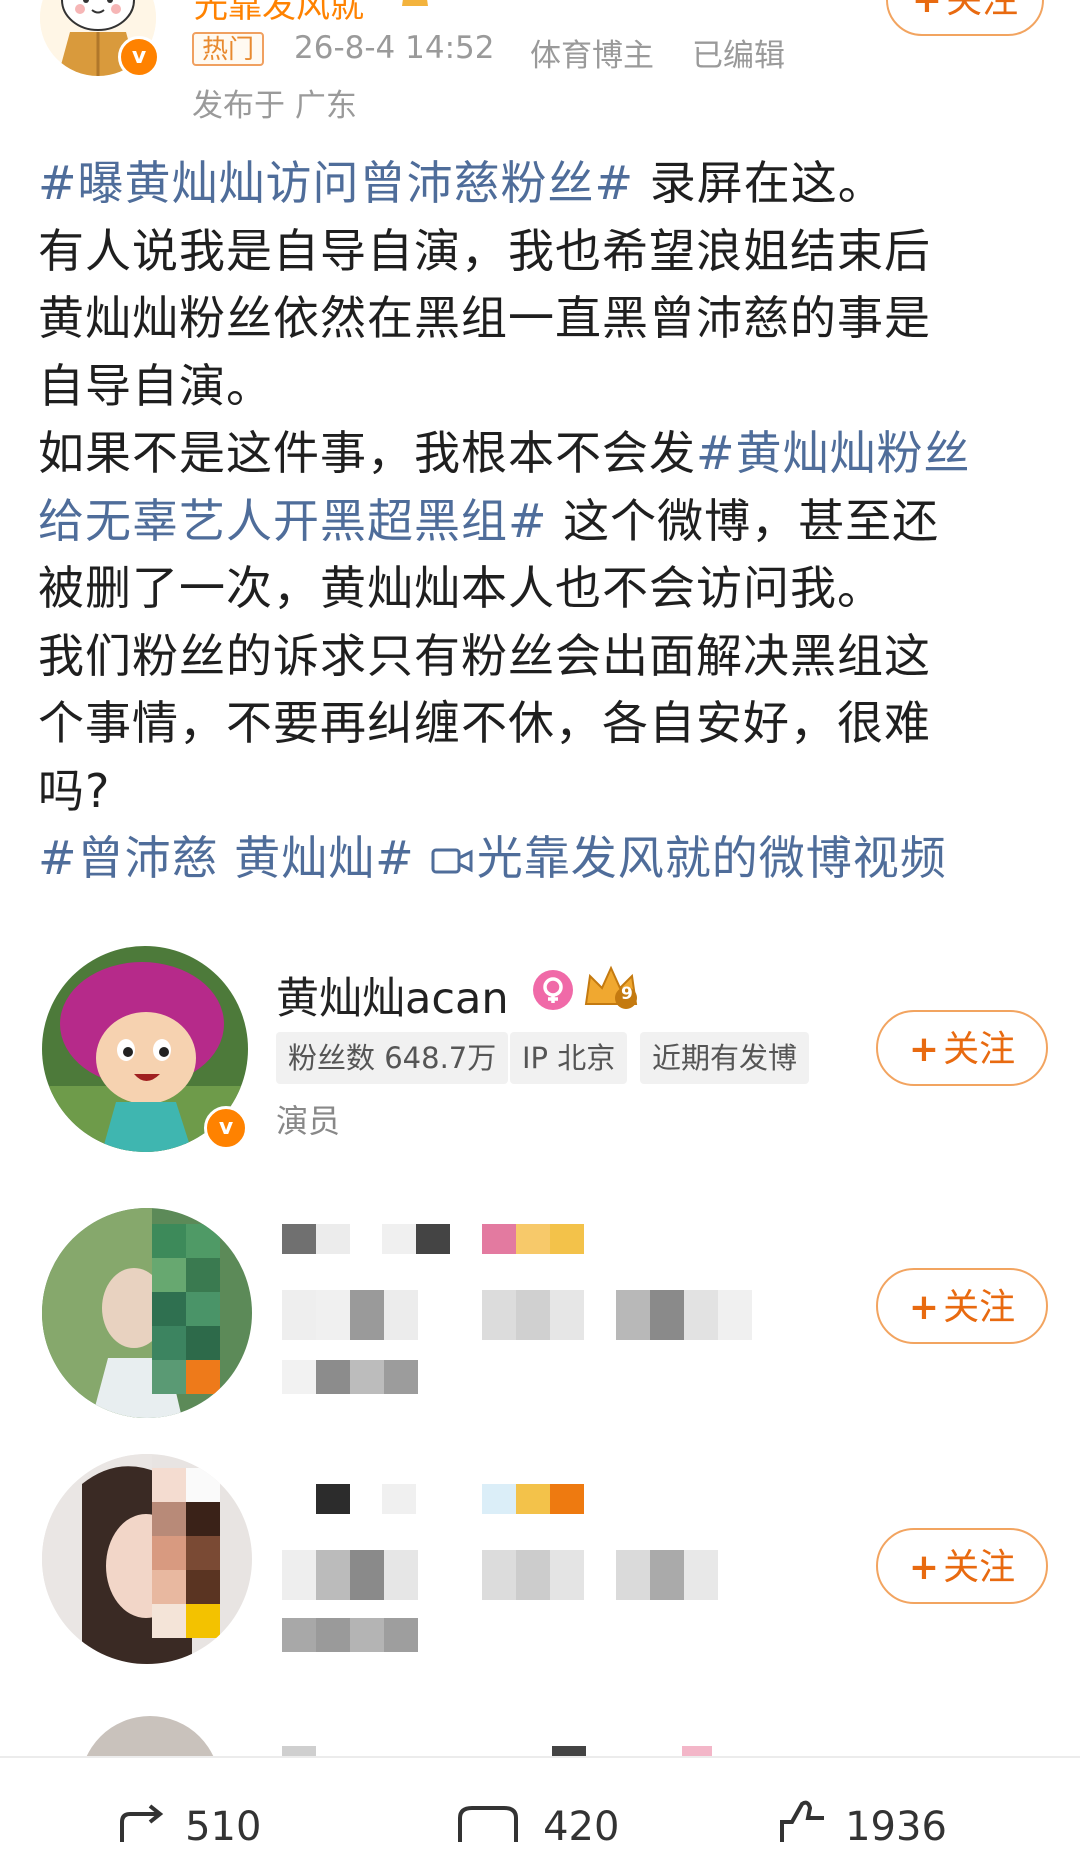 The height and width of the screenshot is (1850, 1080). I want to click on bottom-bar-divider, so click(540, 1757).